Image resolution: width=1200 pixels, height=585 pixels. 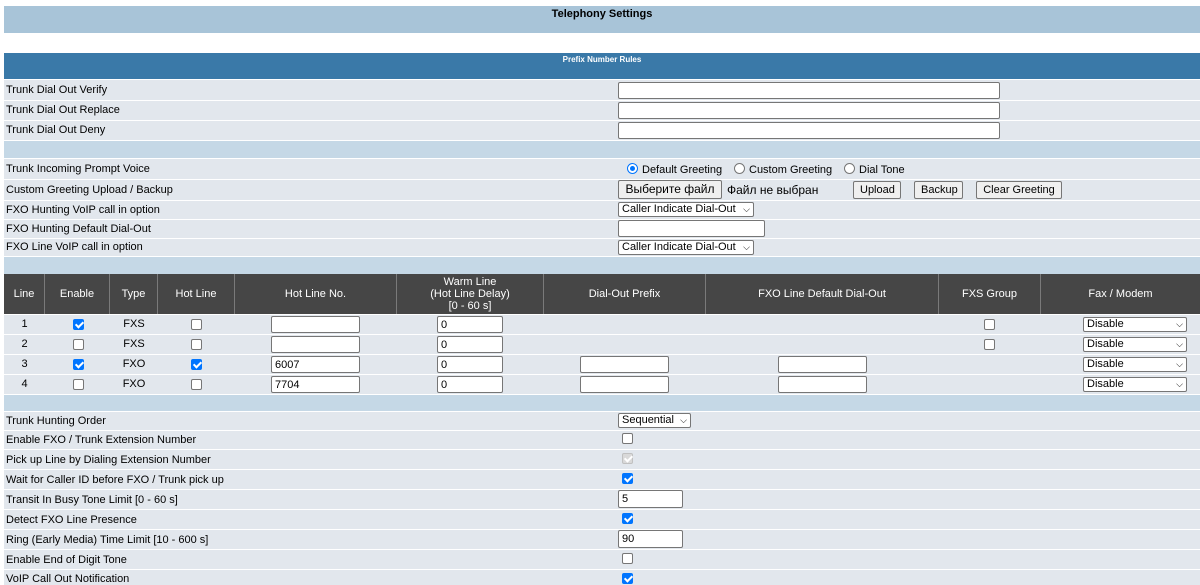 I want to click on upload-button: Upload, so click(x=877, y=190).